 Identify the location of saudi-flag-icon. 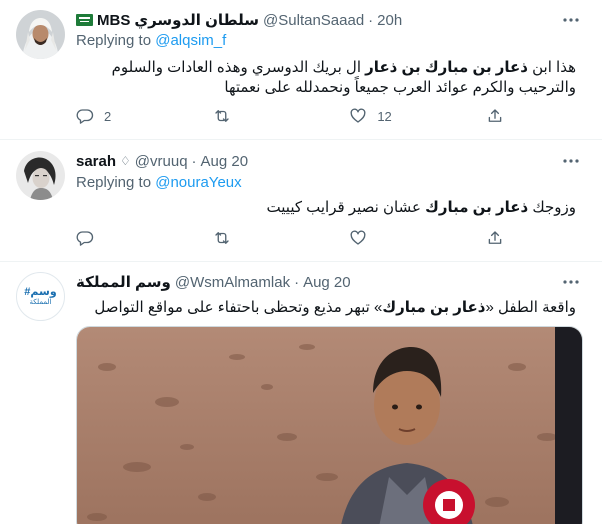
(84, 20).